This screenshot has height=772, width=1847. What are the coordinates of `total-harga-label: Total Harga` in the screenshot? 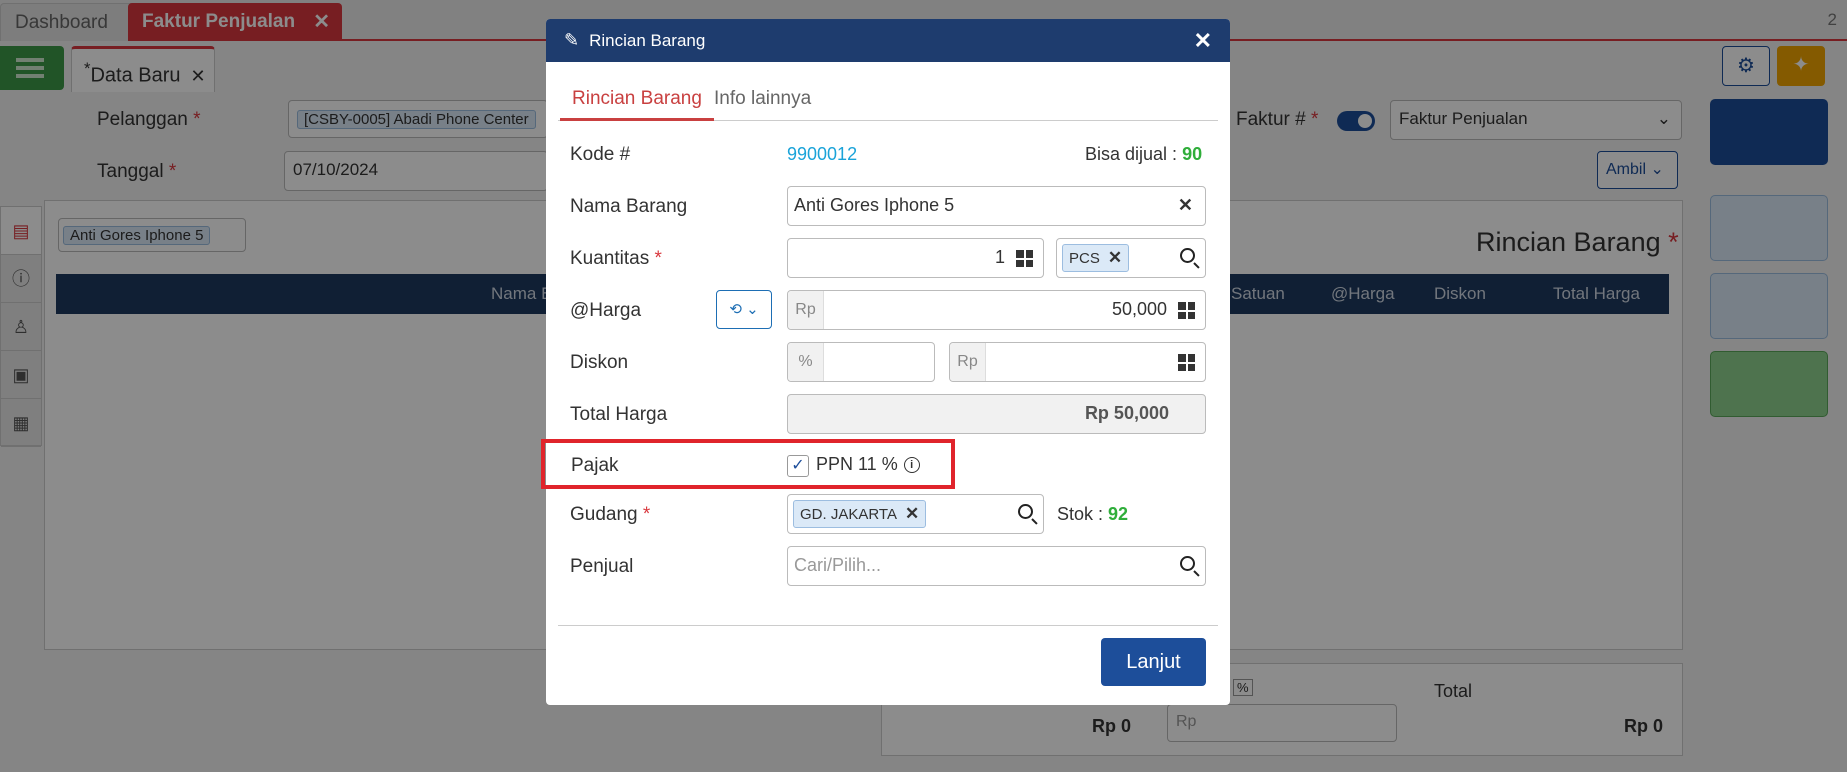 It's located at (619, 414).